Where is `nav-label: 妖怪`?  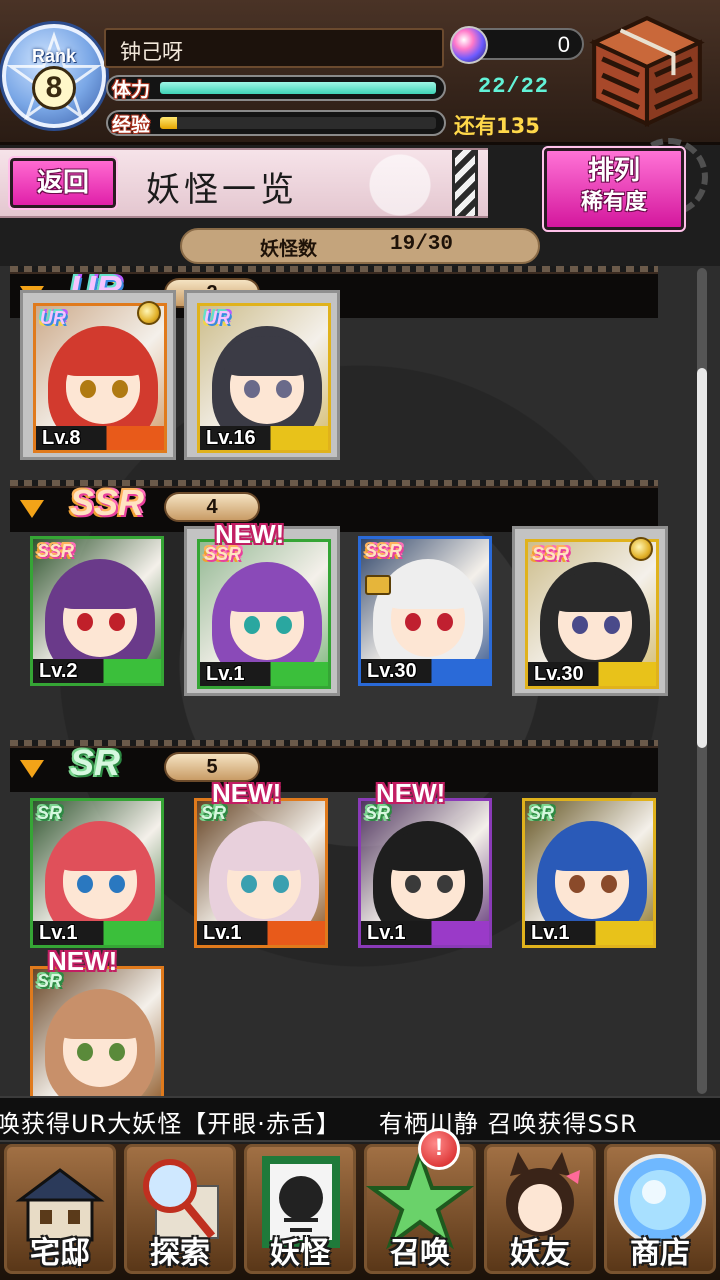
nav-label: 妖怪 is located at coordinates (300, 1253).